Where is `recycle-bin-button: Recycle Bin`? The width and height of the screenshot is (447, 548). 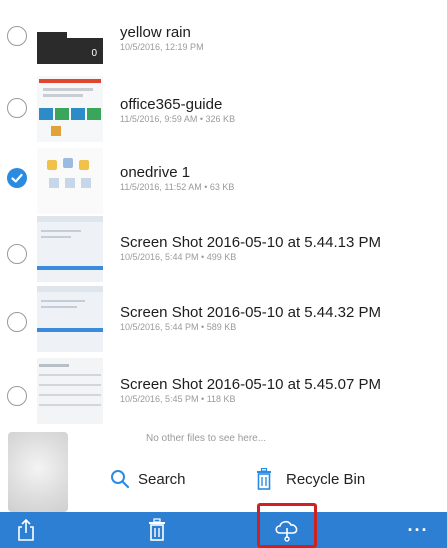 recycle-bin-button: Recycle Bin is located at coordinates (310, 479).